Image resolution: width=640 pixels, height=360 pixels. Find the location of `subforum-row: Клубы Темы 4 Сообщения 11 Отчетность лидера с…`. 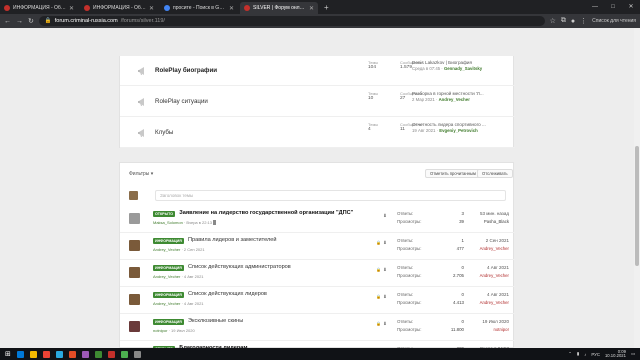

subforum-row: Клубы Темы 4 Сообщения 11 Отчетность лидера с… is located at coordinates (317, 133).